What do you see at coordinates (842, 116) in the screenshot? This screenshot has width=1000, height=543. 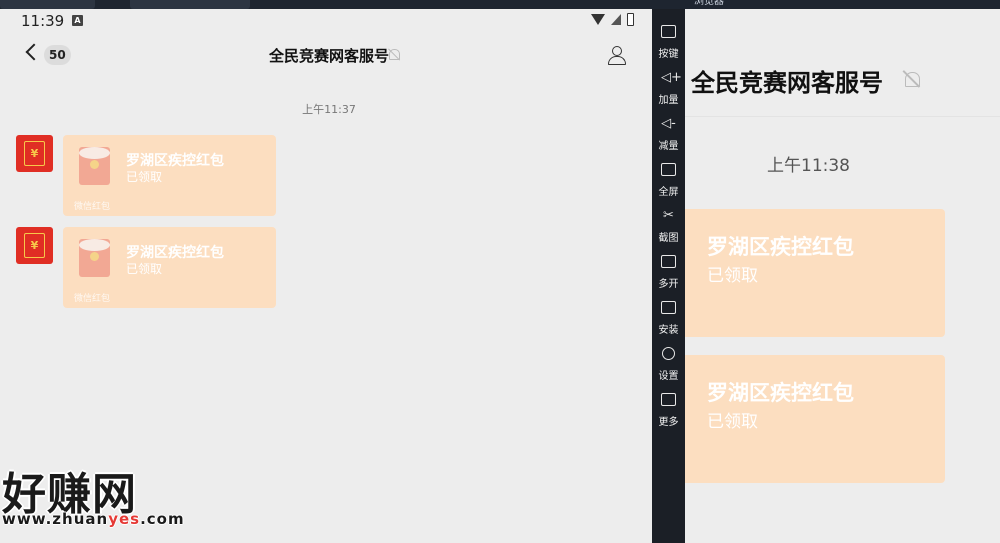 I see `header-divider` at bounding box center [842, 116].